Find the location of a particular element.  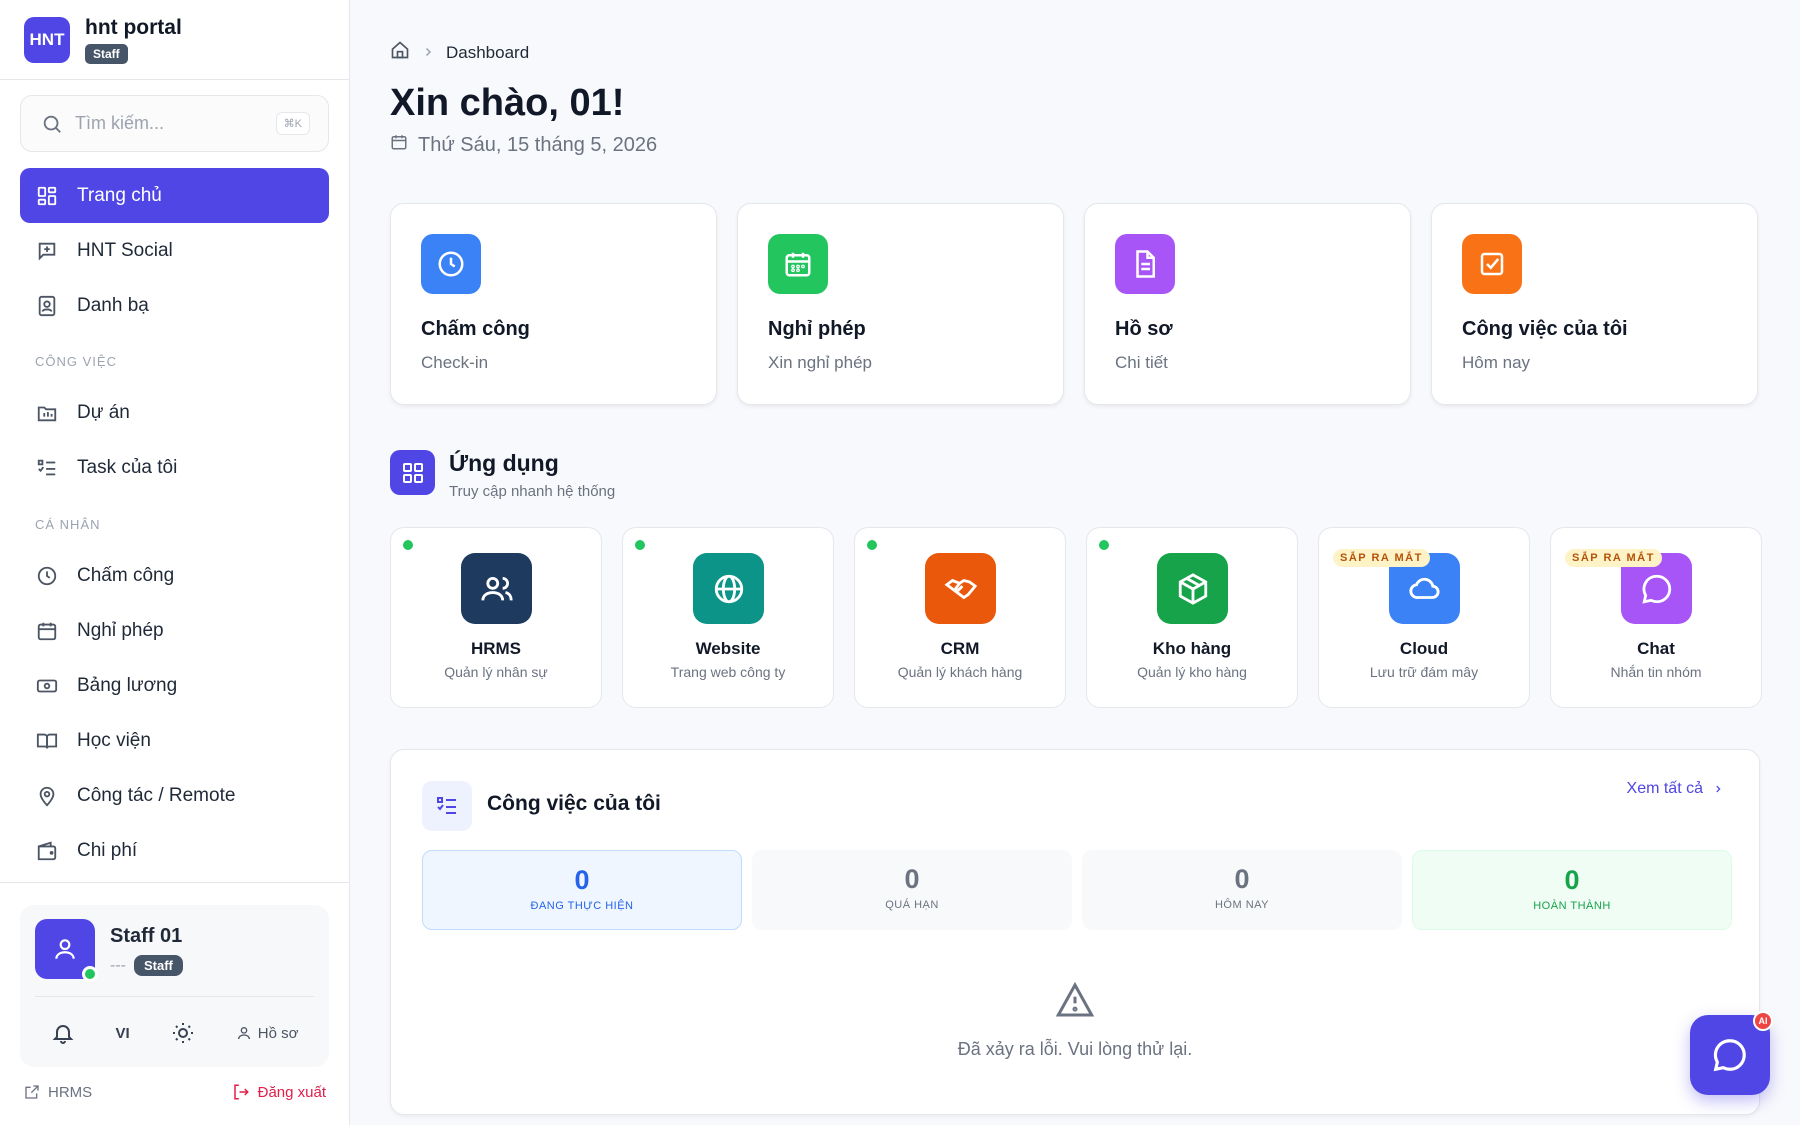

stat-completed: 0 HOÀN THÀNH is located at coordinates (1572, 890).